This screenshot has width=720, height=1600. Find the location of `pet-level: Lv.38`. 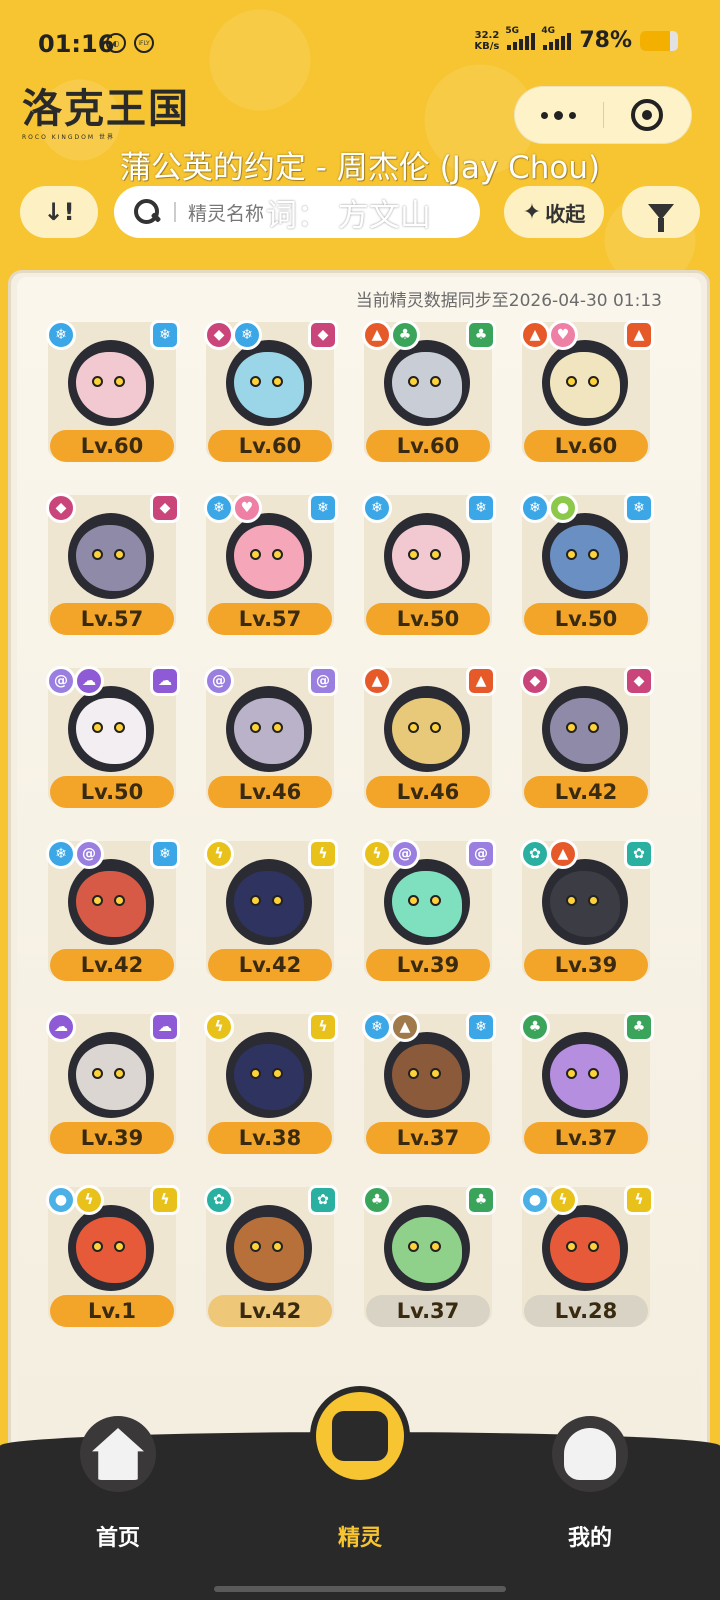

pet-level: Lv.38 is located at coordinates (270, 1138).